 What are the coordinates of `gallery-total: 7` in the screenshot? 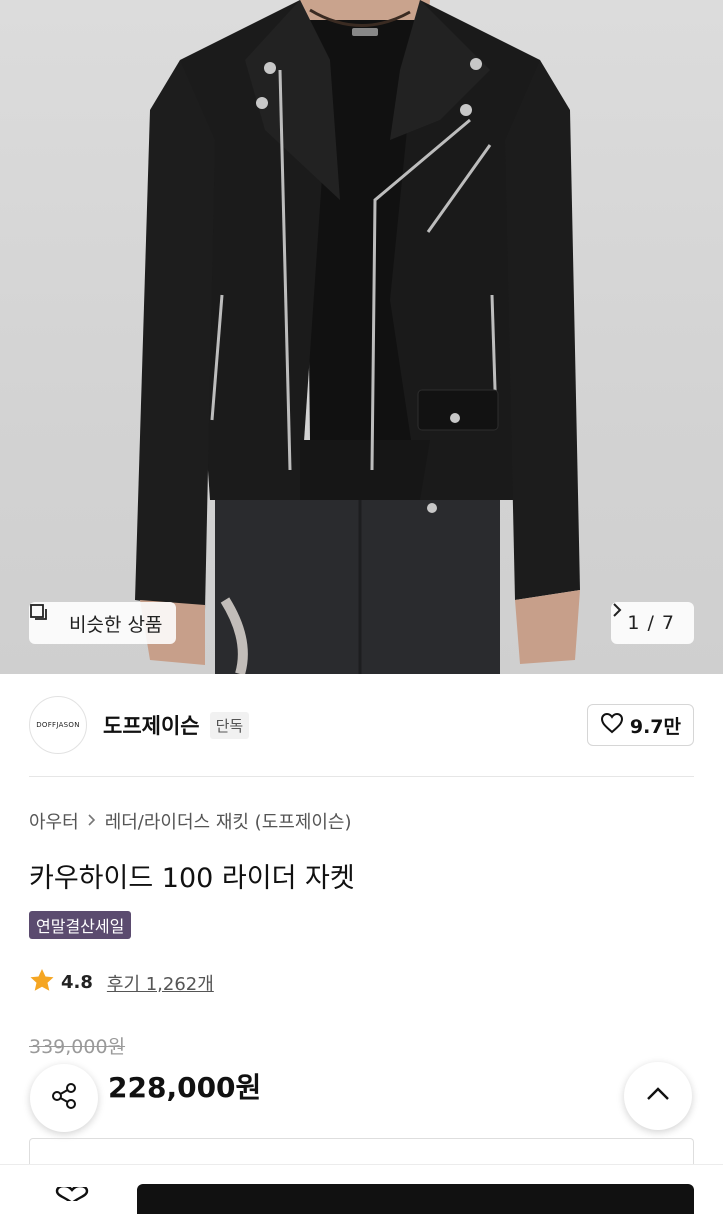 It's located at (667, 623).